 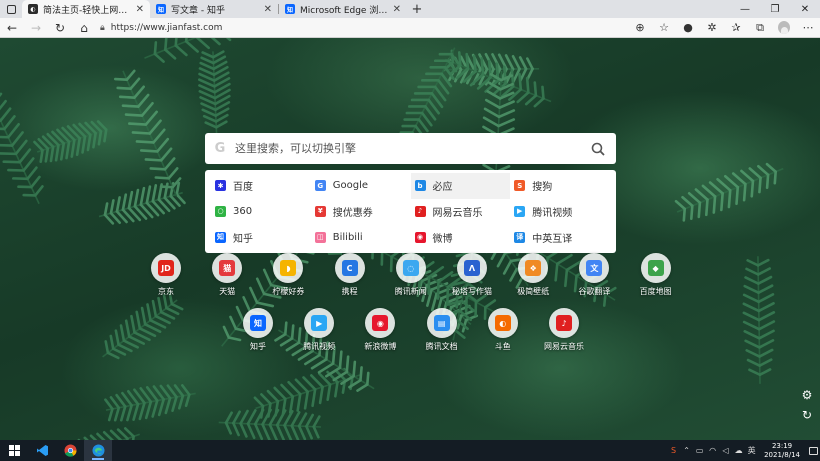 I want to click on engine-bing: b 必应, so click(x=460, y=186).